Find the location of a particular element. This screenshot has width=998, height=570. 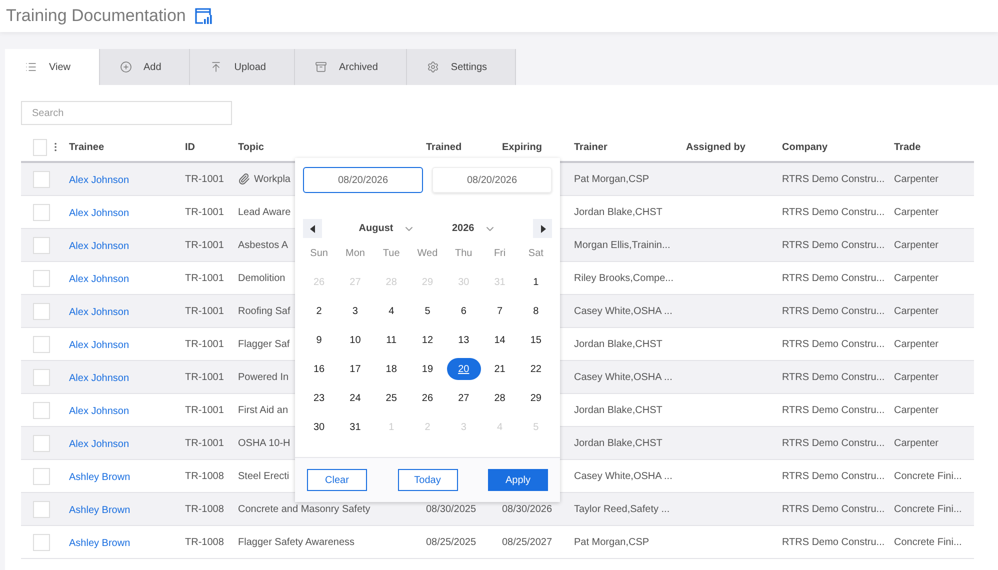

apply-button: Apply is located at coordinates (518, 480).